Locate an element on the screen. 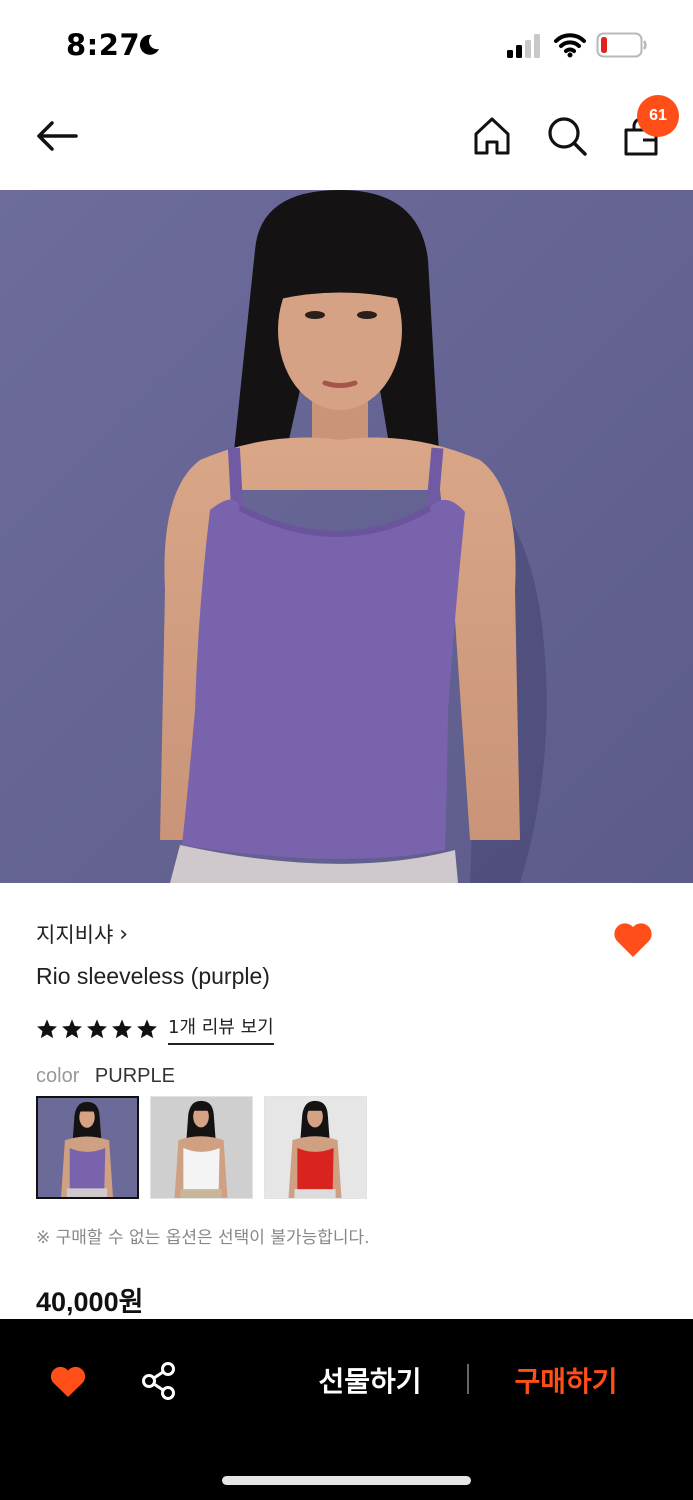 The height and width of the screenshot is (1500, 693). gift-button: 선물하기 is located at coordinates (370, 1380).